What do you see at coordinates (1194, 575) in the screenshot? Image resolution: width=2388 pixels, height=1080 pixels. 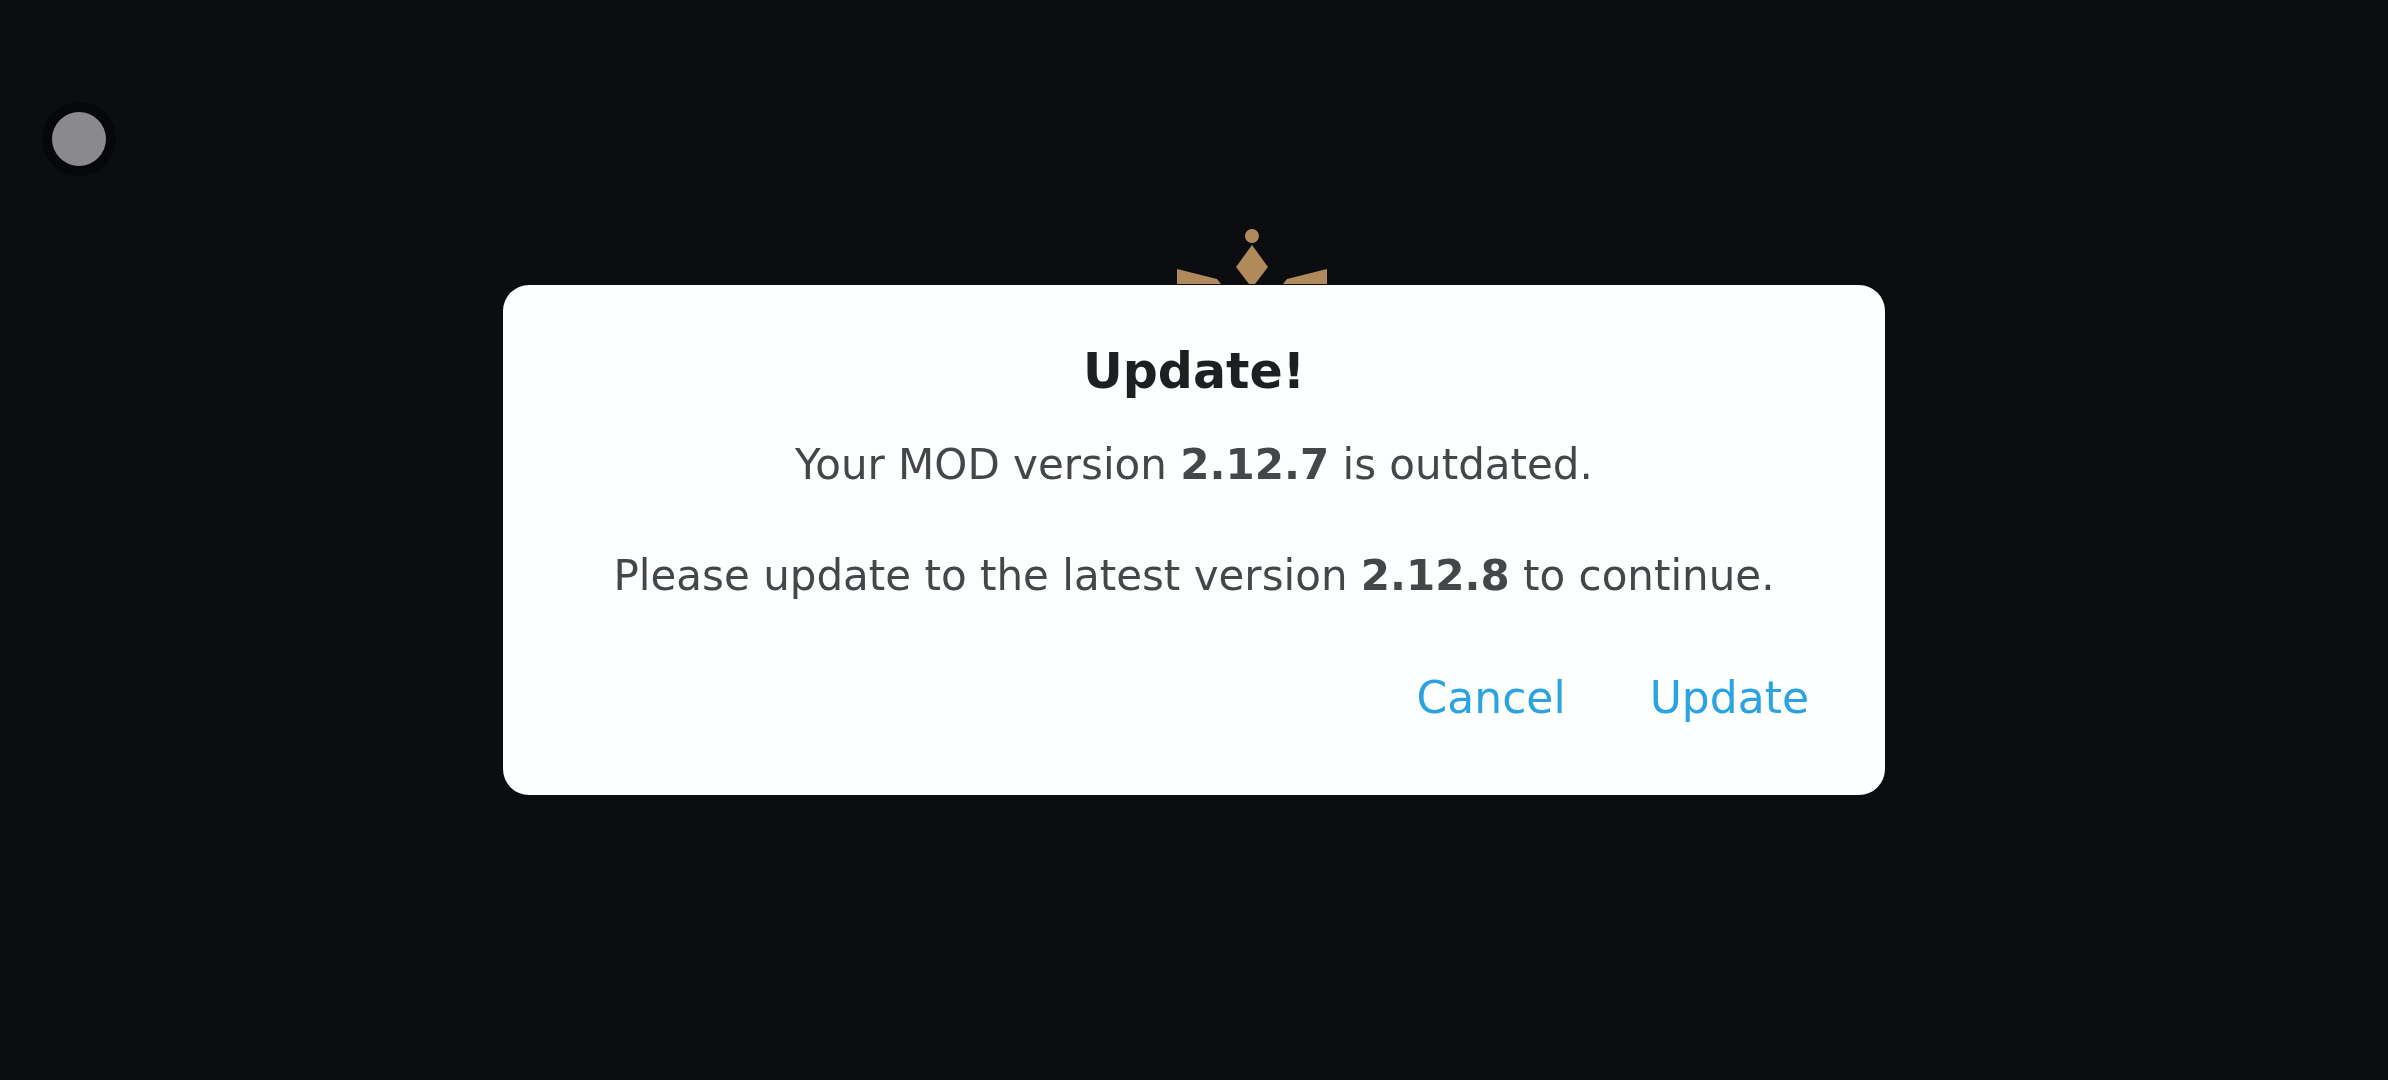 I see `dialog-message: Please update to the latest version 2.12.8 to continue.` at bounding box center [1194, 575].